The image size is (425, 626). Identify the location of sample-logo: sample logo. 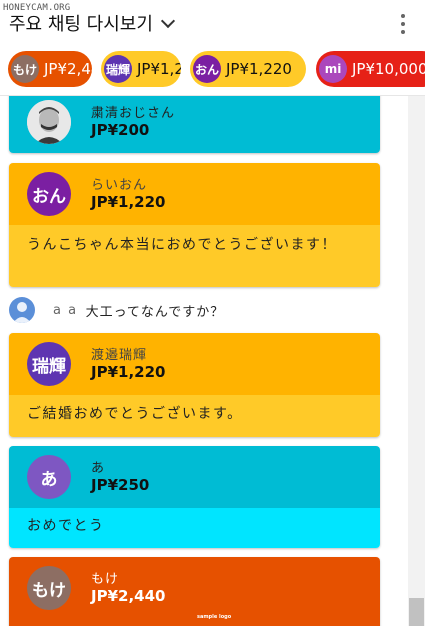
(214, 617).